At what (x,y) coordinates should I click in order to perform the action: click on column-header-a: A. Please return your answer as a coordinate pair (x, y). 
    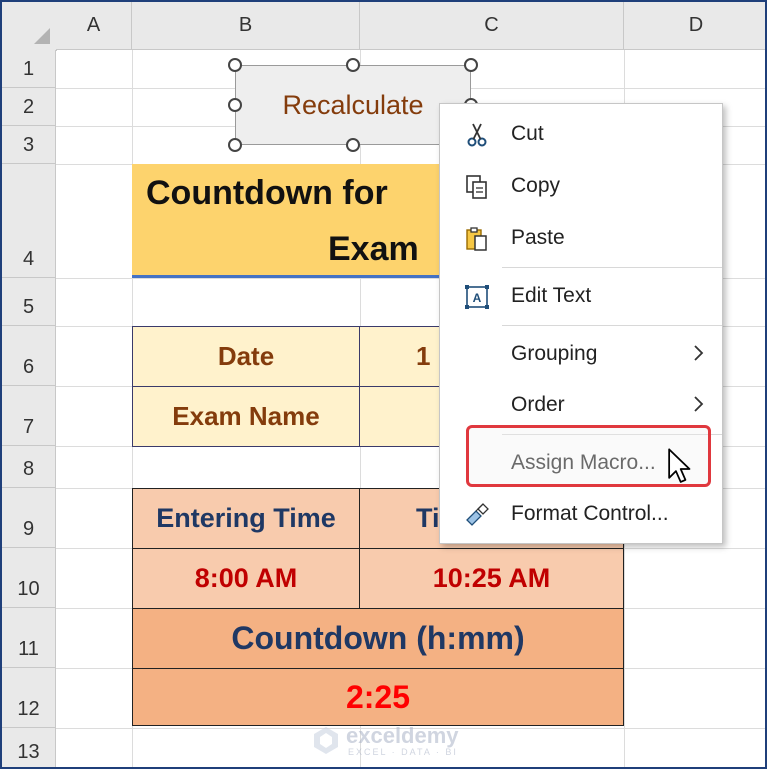
    Looking at the image, I should click on (94, 26).